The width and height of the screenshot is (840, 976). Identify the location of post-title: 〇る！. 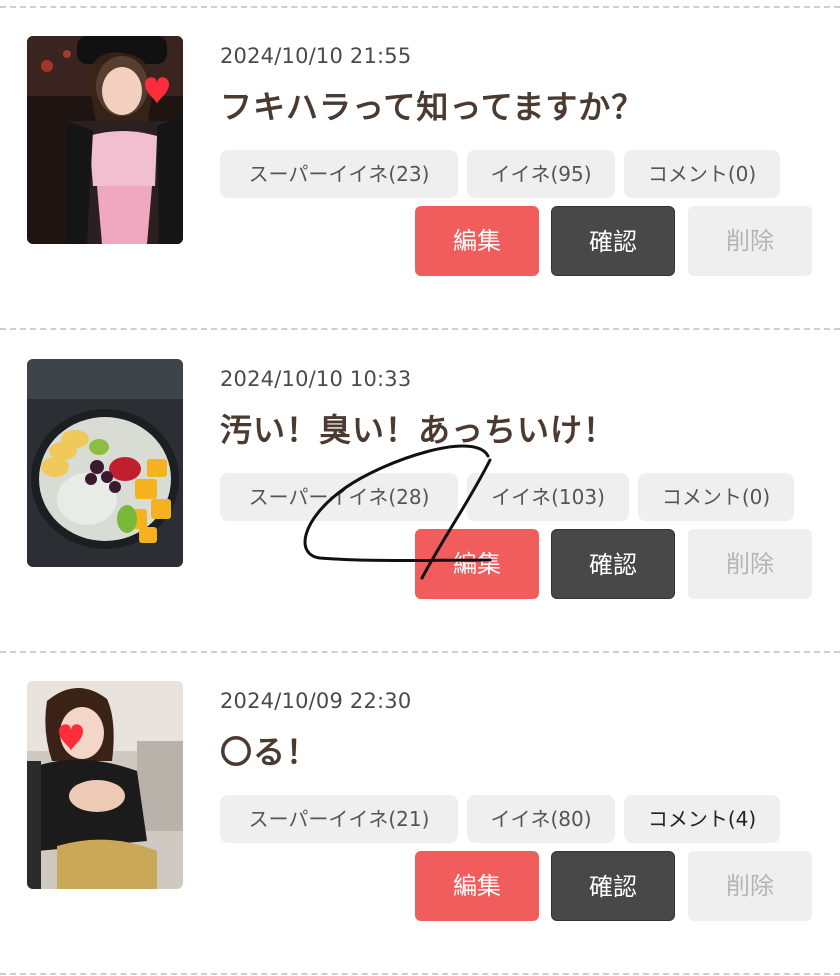
(269, 750).